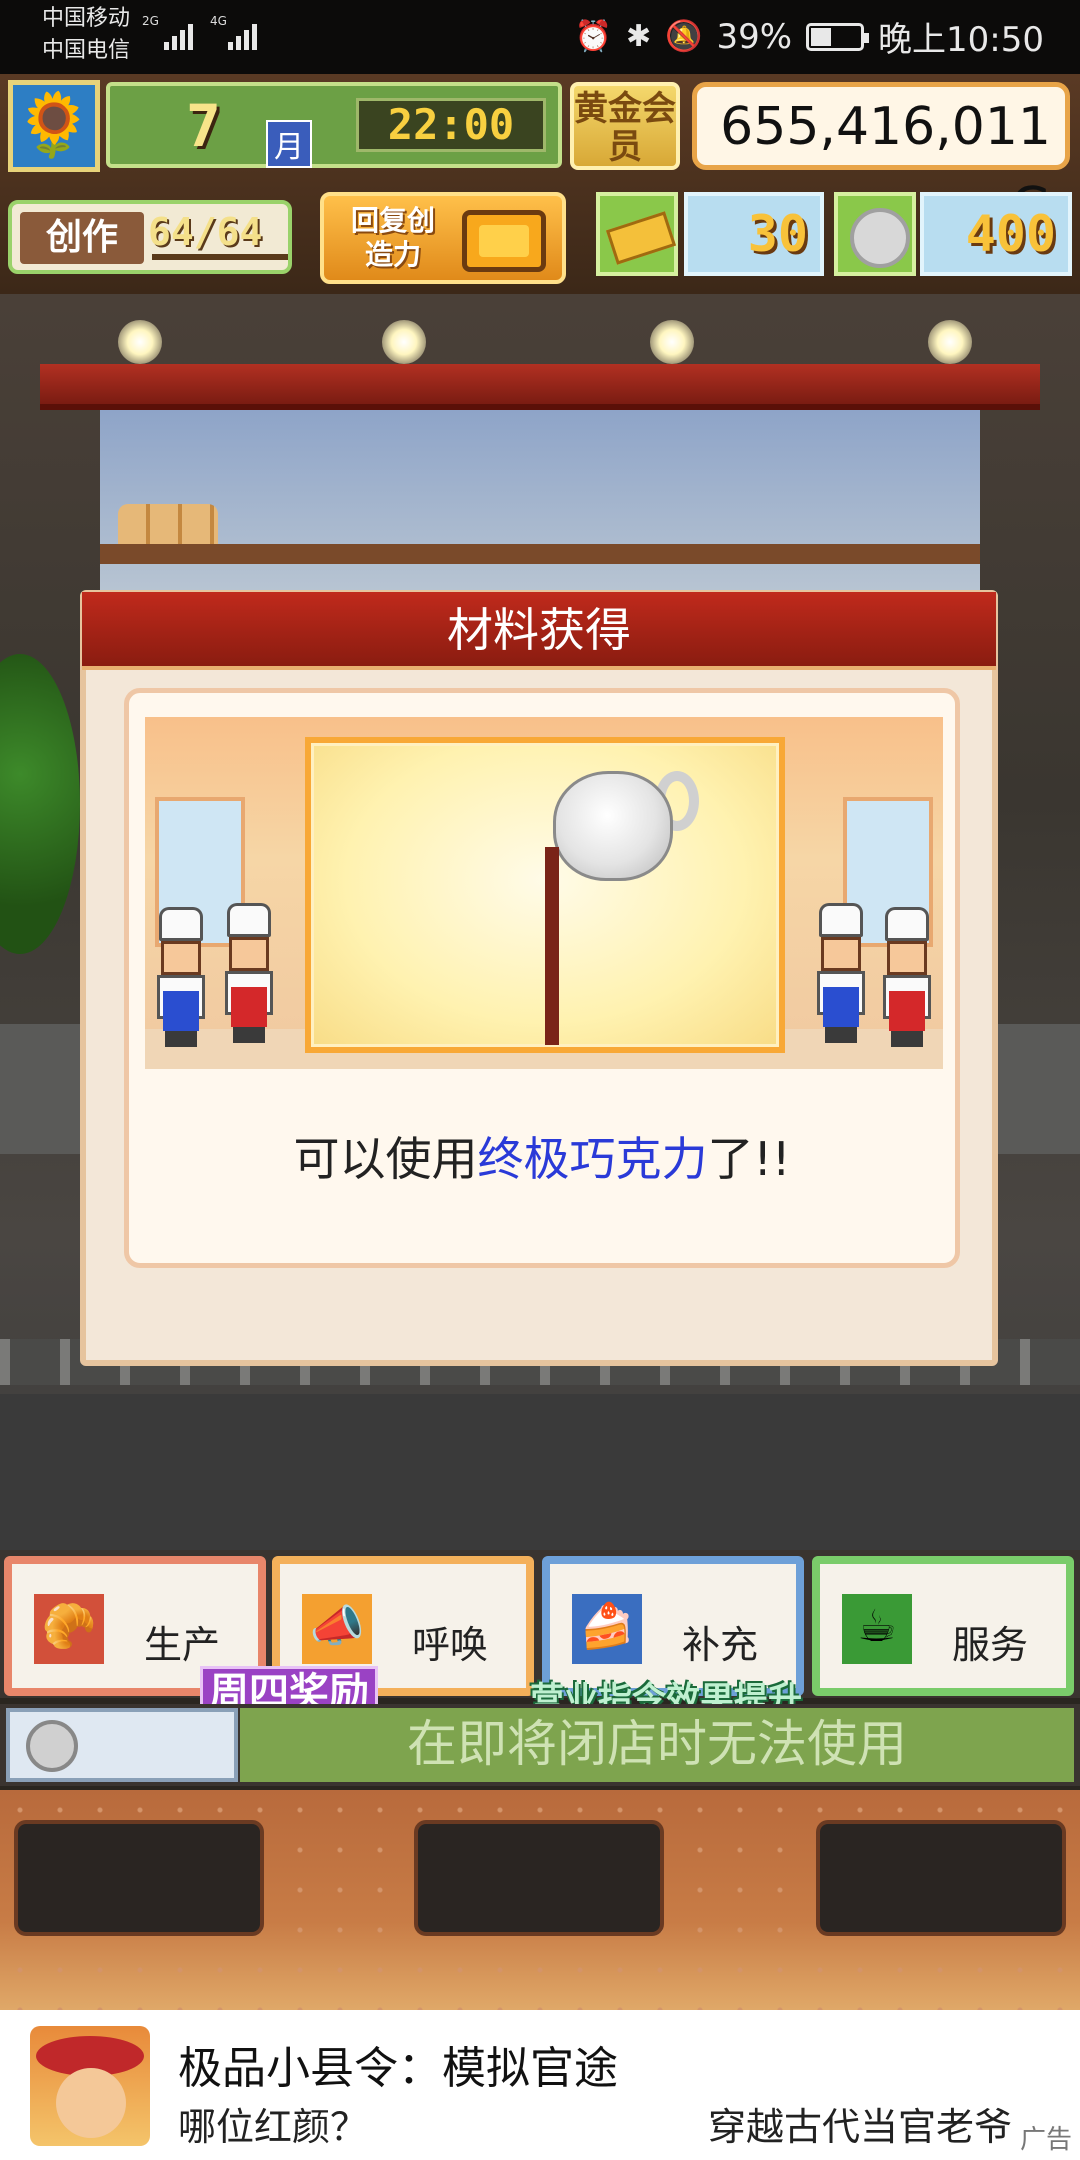 This screenshot has width=1080, height=2160. Describe the element at coordinates (754, 36) in the screenshot. I see `battery-percent: 39%` at that location.